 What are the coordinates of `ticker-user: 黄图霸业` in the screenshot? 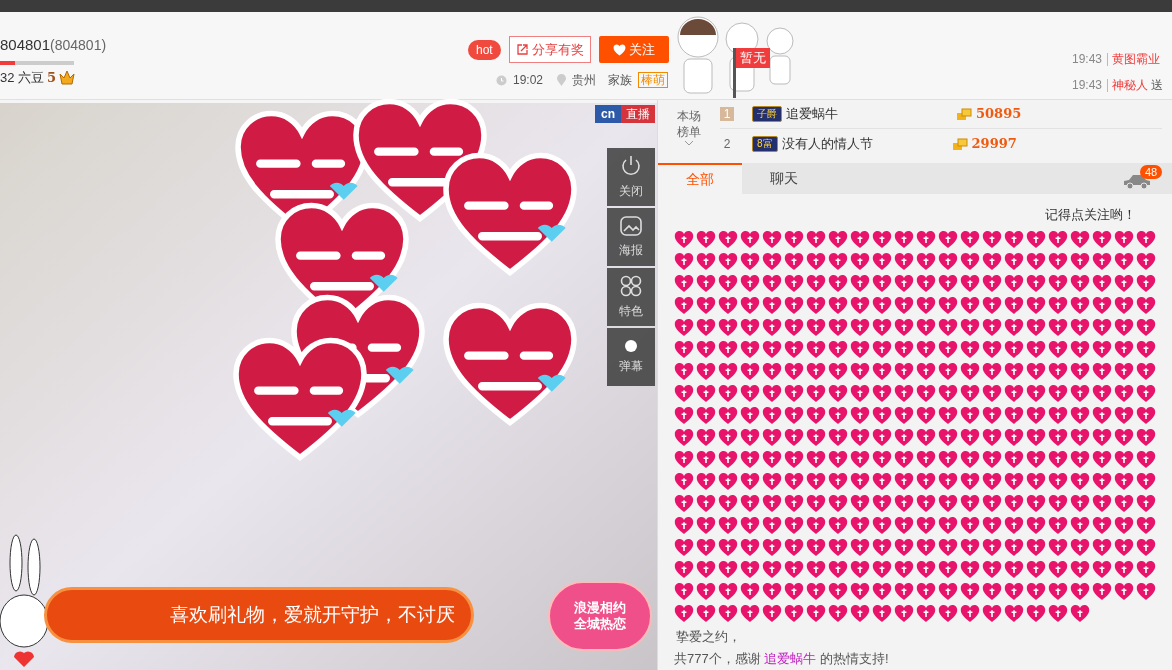 It's located at (1134, 59).